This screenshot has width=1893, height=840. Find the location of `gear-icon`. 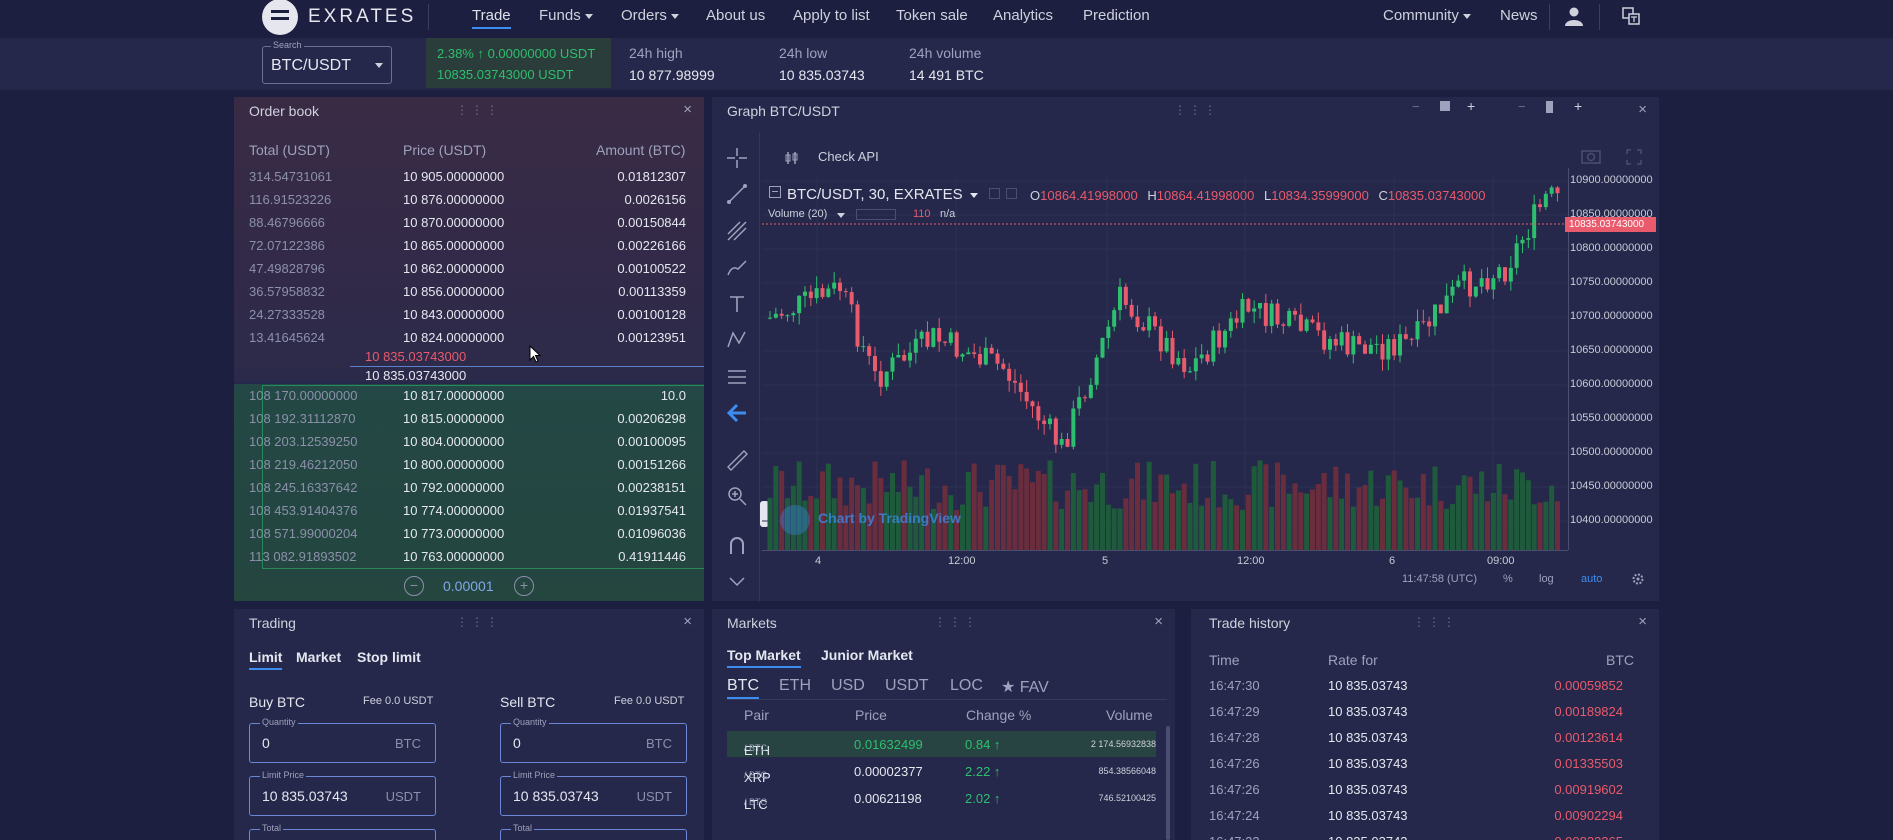

gear-icon is located at coordinates (1638, 580).